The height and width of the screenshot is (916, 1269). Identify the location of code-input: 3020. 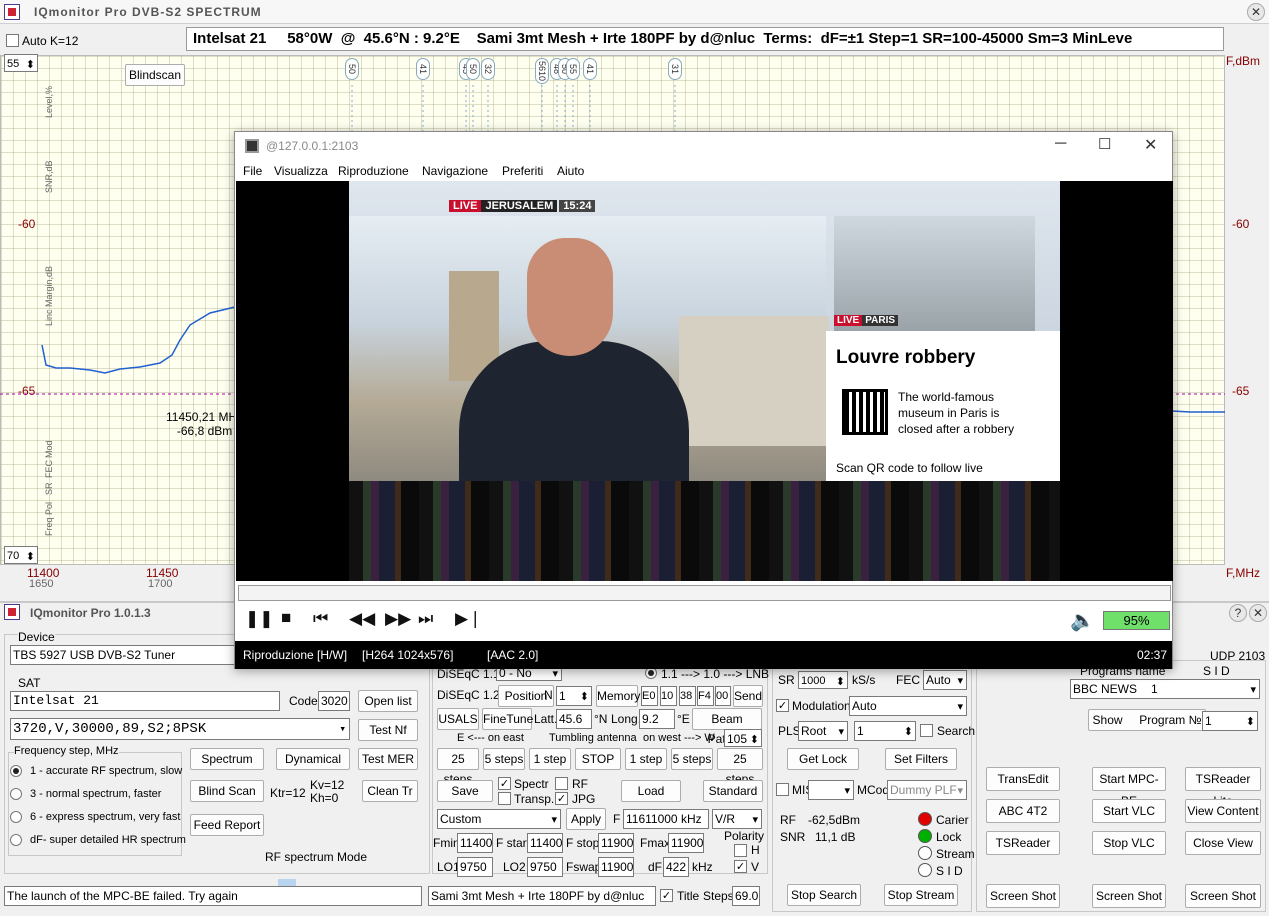
(334, 701).